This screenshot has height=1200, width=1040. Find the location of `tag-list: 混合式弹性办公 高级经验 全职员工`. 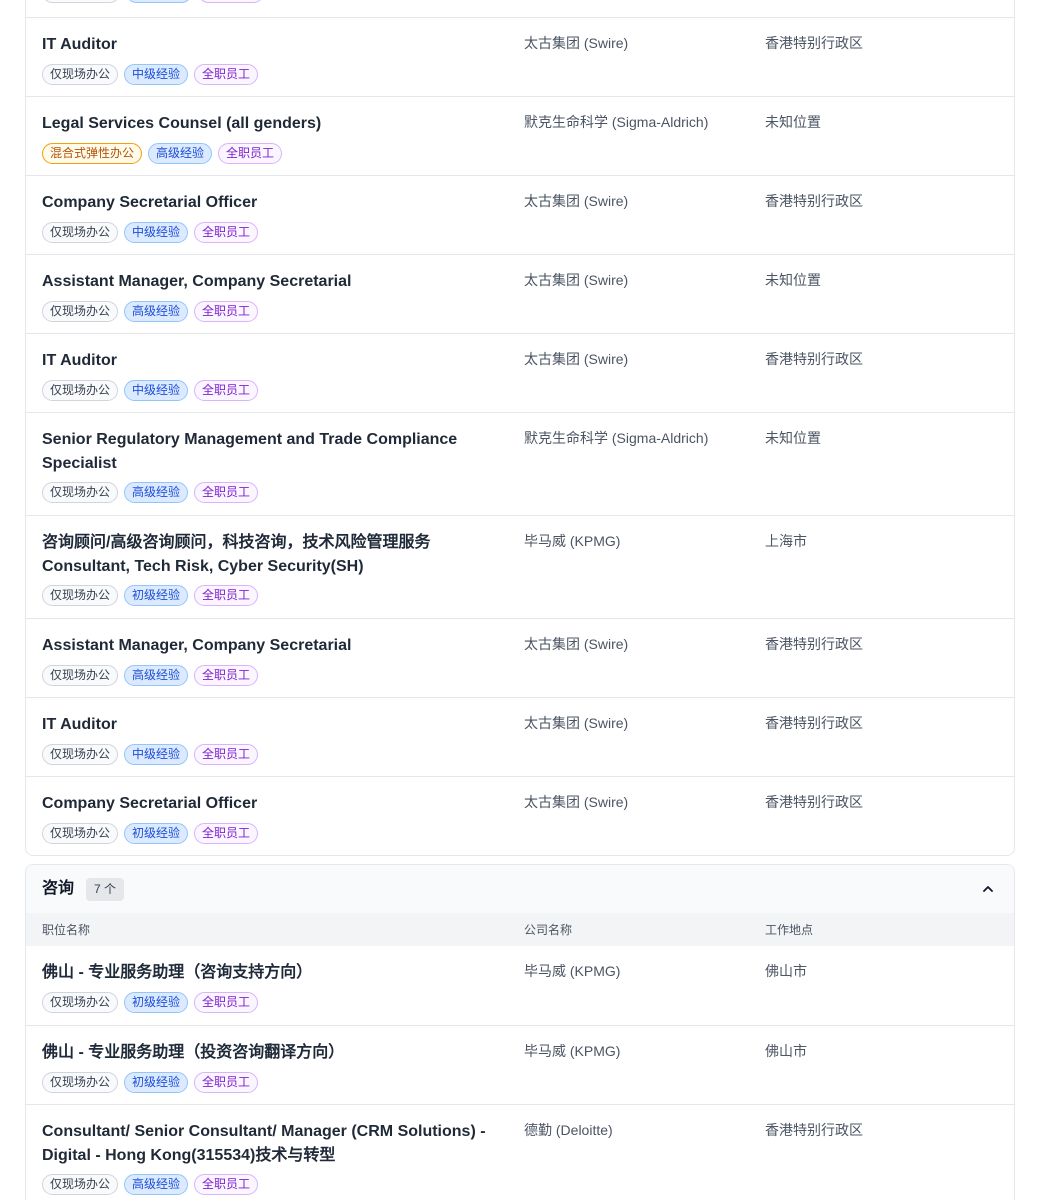

tag-list: 混合式弹性办公 高级经验 全职员工 is located at coordinates (162, 153).